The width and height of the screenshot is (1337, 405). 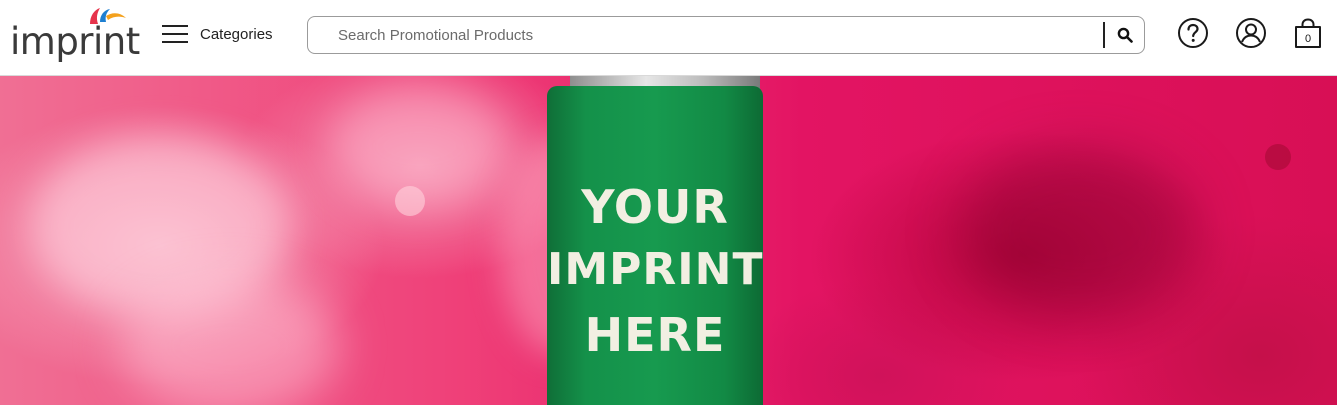 I want to click on help-button, so click(x=1193, y=33).